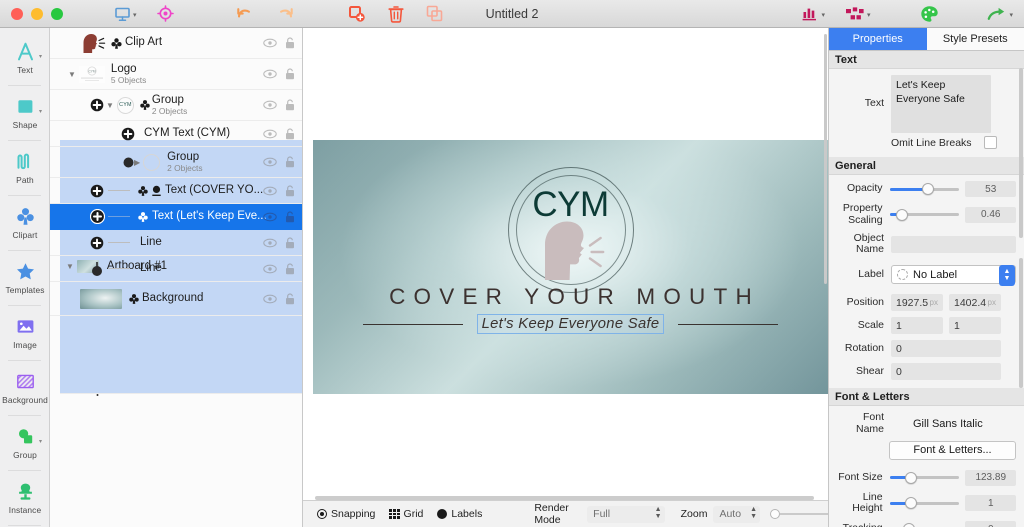  I want to click on align-icon: ▾, so click(858, 14).